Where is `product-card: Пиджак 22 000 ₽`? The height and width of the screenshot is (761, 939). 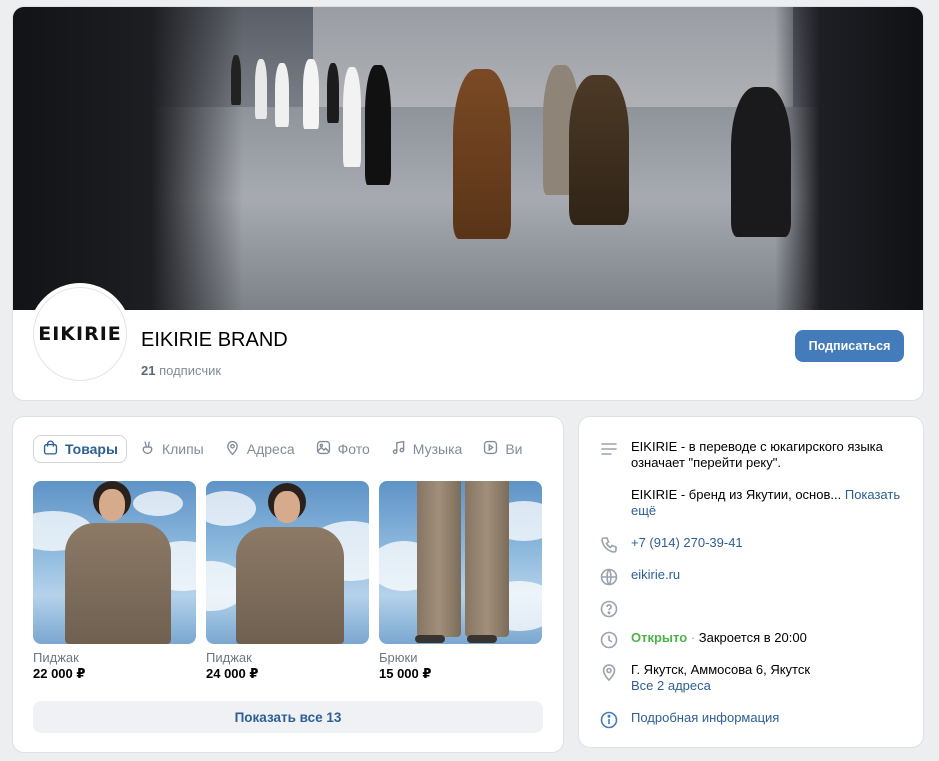 product-card: Пиджак 22 000 ₽ is located at coordinates (114, 581).